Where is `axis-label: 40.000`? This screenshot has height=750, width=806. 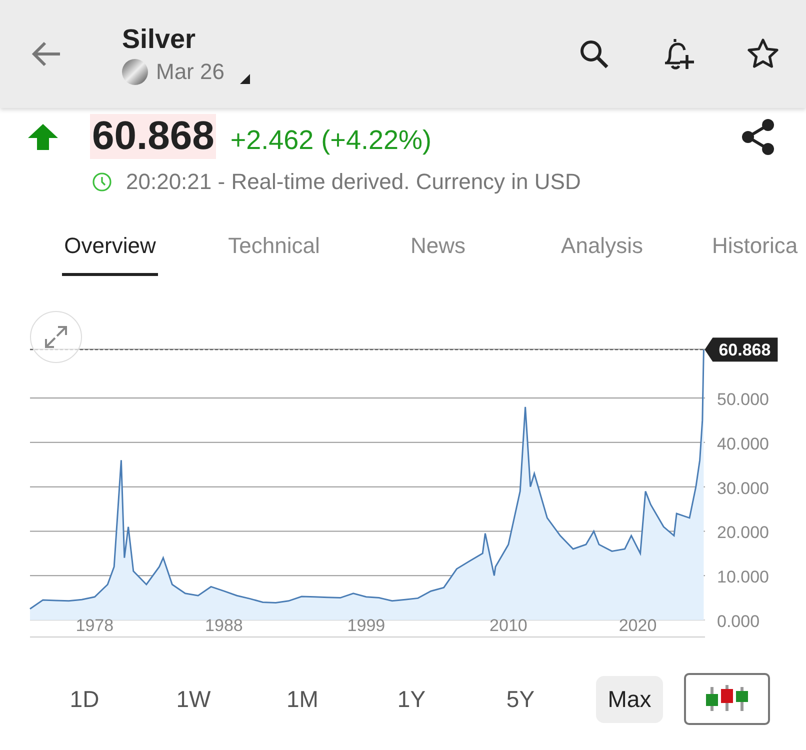 axis-label: 40.000 is located at coordinates (743, 444).